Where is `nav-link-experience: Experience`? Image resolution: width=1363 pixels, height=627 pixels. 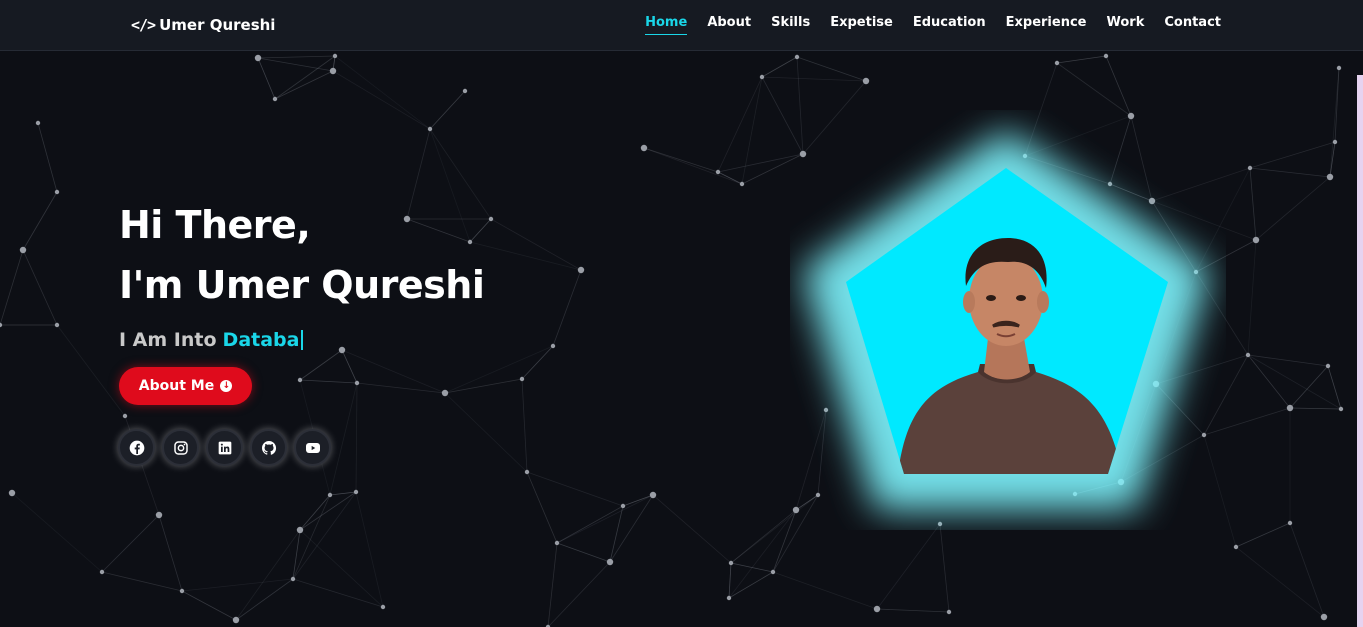 nav-link-experience: Experience is located at coordinates (1046, 25).